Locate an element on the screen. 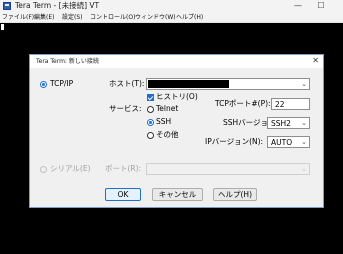 This screenshot has width=343, height=254. menu-help: ヘルプ(H) is located at coordinates (189, 17).